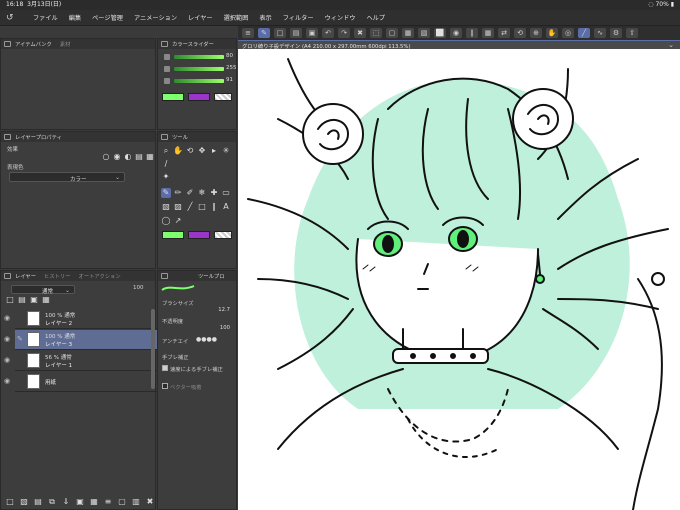 This screenshot has height=510, width=680. I want to click on layer-row-selected: ◉ ✎ 100 % 通常 レイヤー 3, so click(80, 340).